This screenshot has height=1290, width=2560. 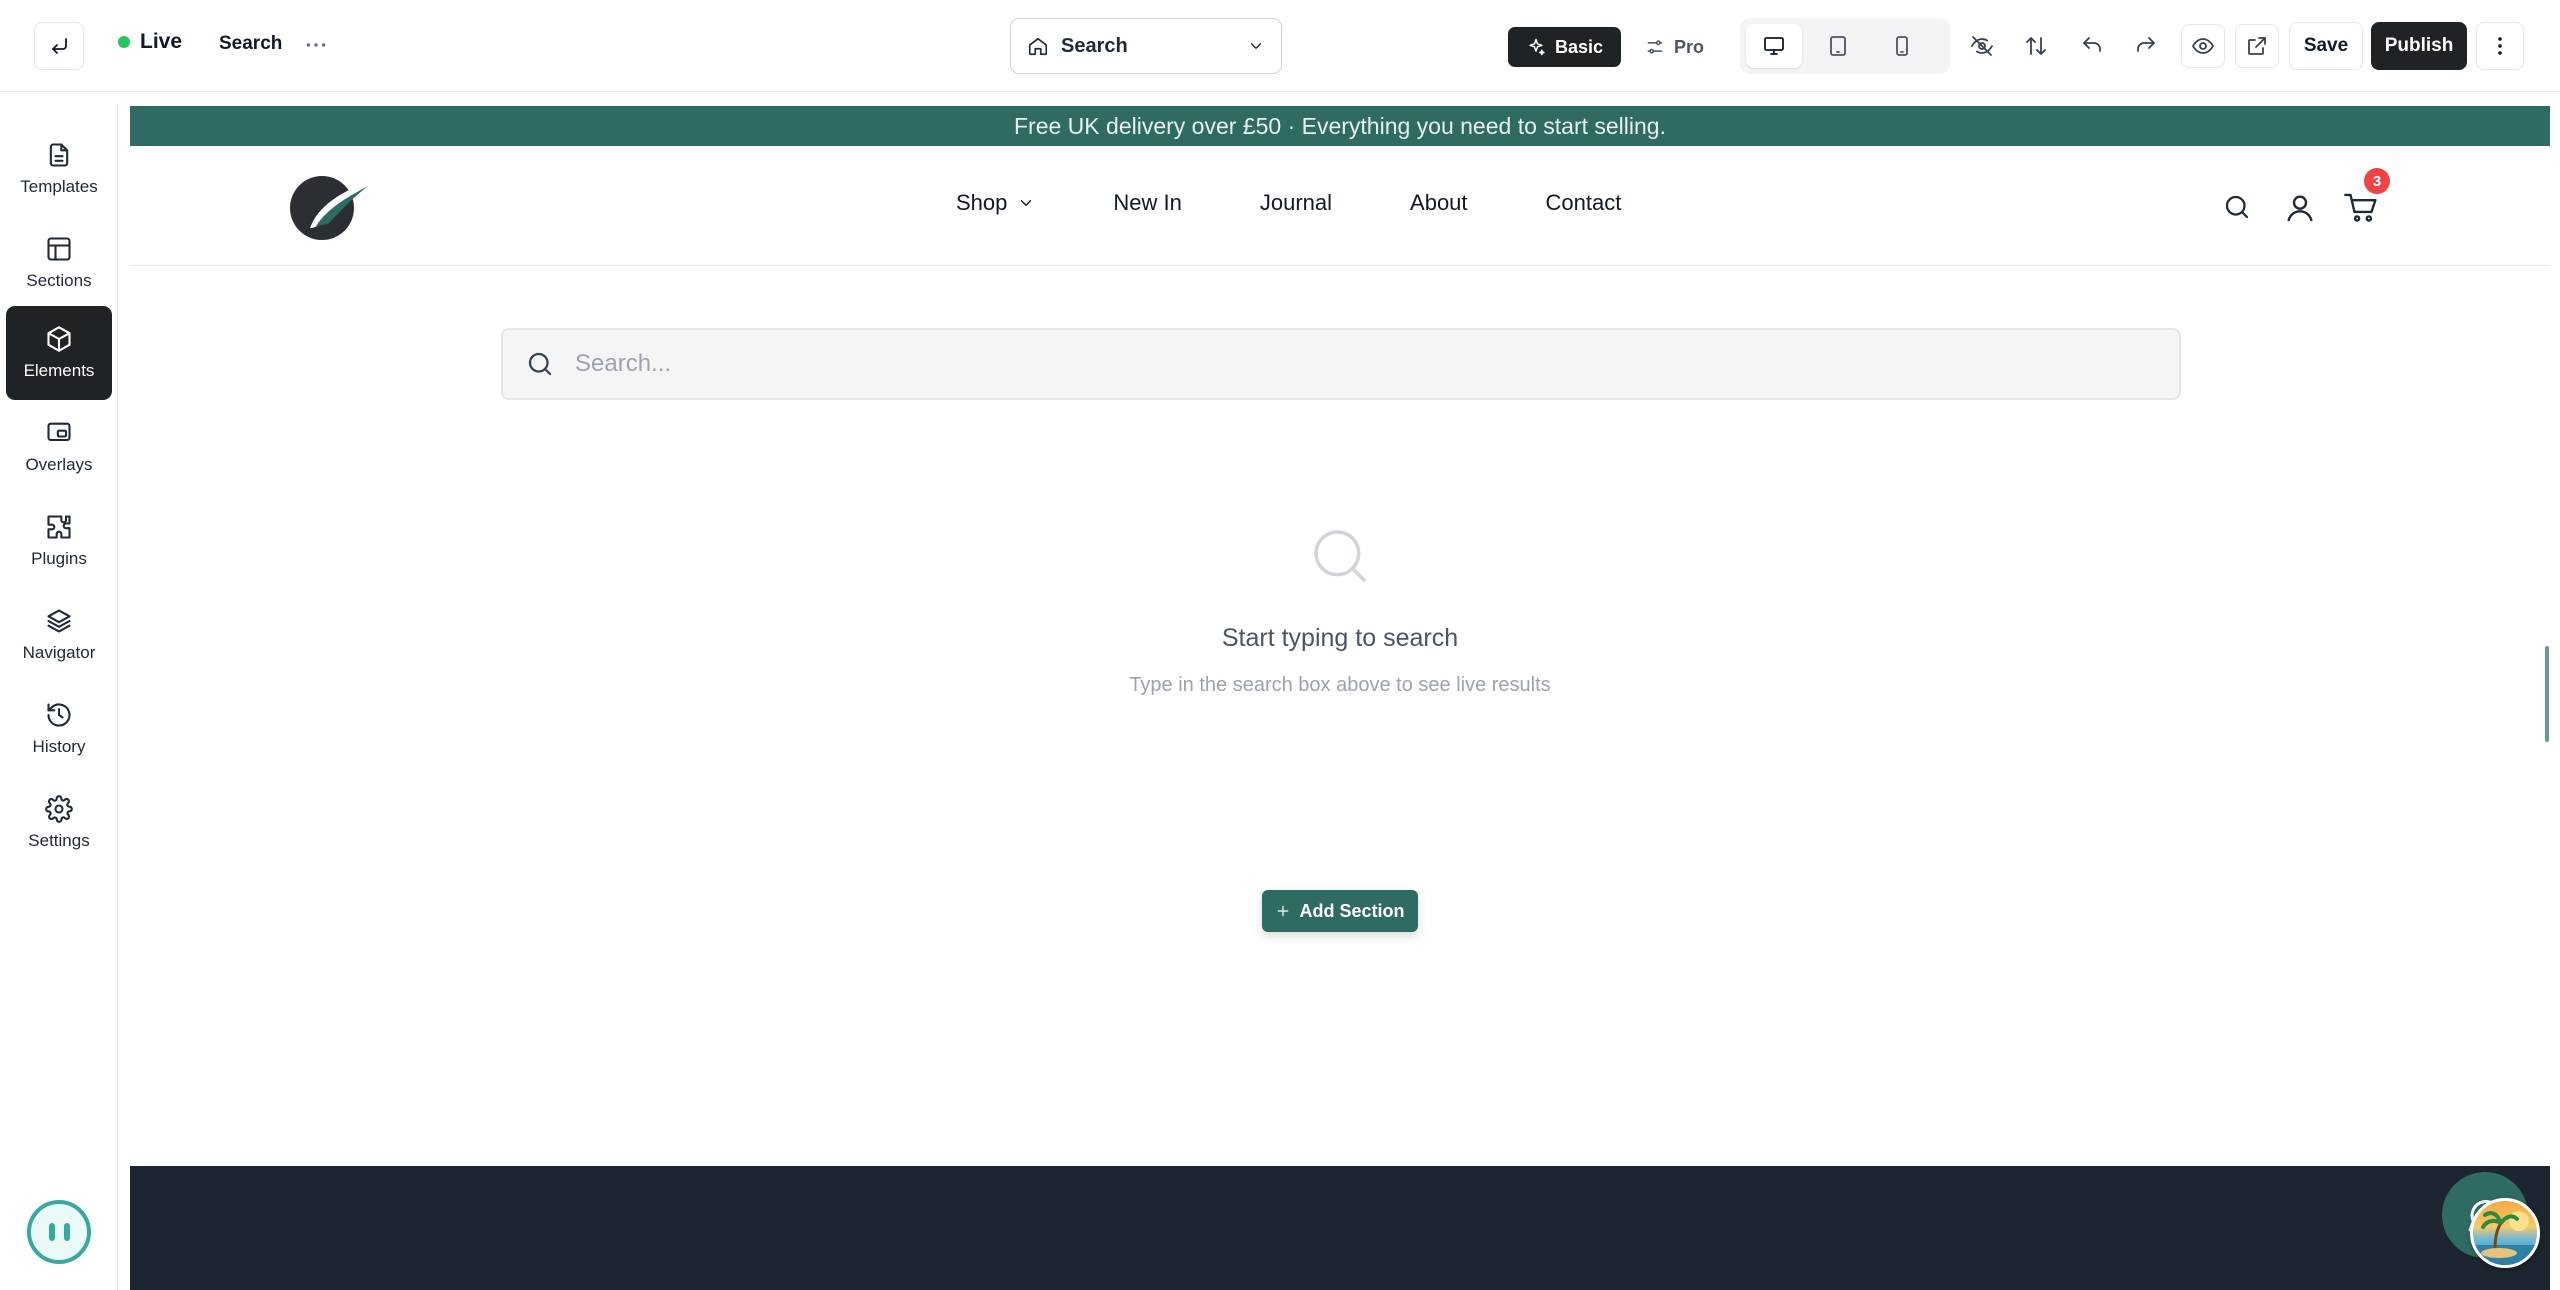 I want to click on redo-button, so click(x=2146, y=46).